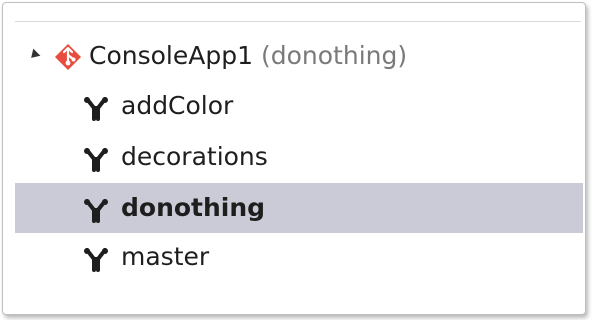 The width and height of the screenshot is (592, 320). What do you see at coordinates (299, 157) in the screenshot?
I see `tree-row-branch-decorations: decorations` at bounding box center [299, 157].